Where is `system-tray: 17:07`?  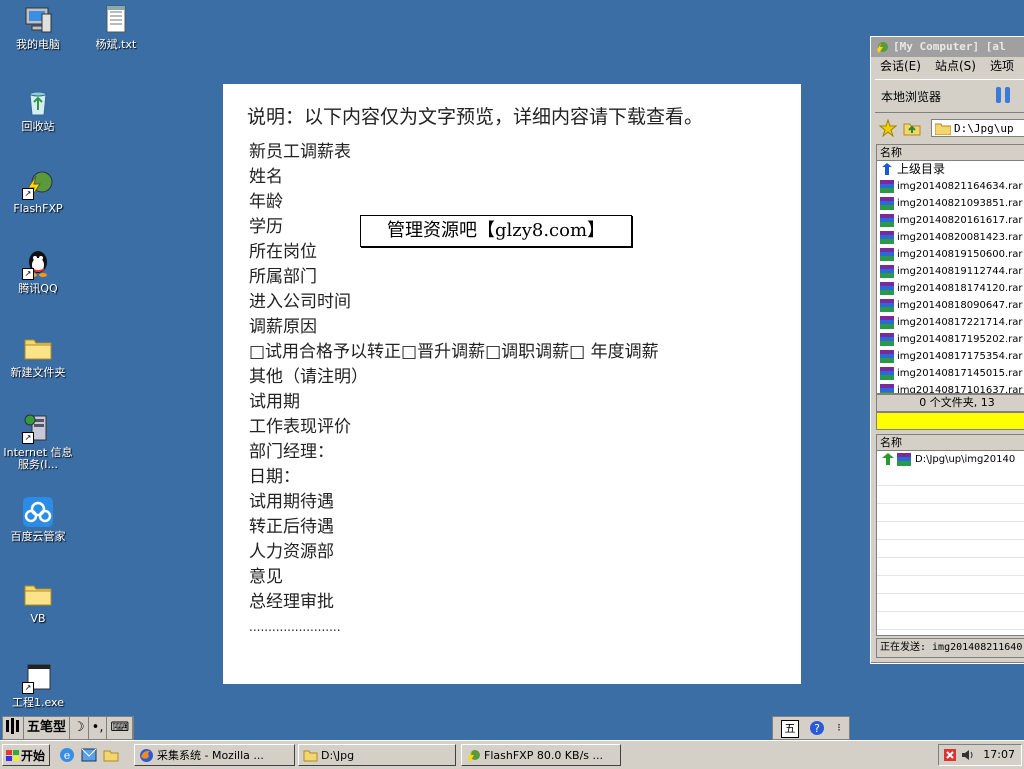 system-tray: 17:07 is located at coordinates (980, 755).